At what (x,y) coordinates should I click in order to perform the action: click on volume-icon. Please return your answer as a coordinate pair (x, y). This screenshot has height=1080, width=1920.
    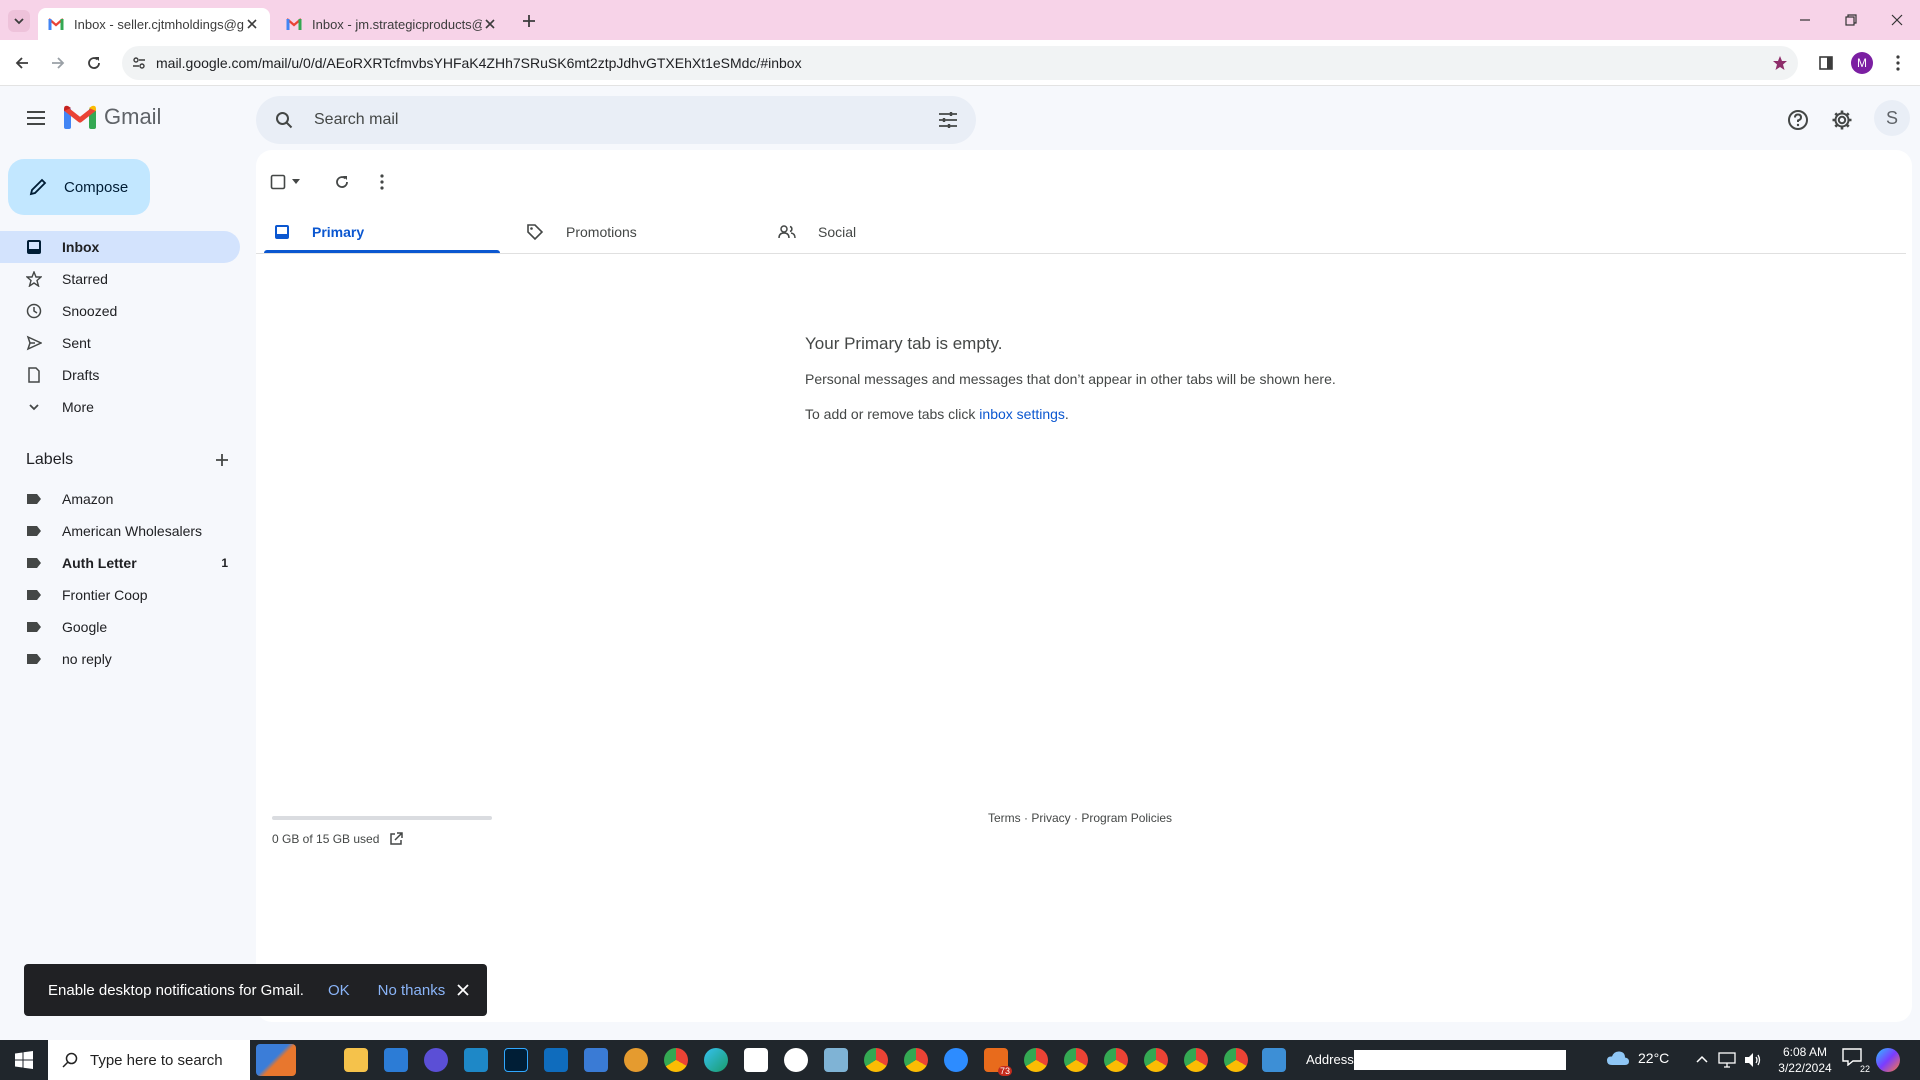
    Looking at the image, I should click on (1753, 1060).